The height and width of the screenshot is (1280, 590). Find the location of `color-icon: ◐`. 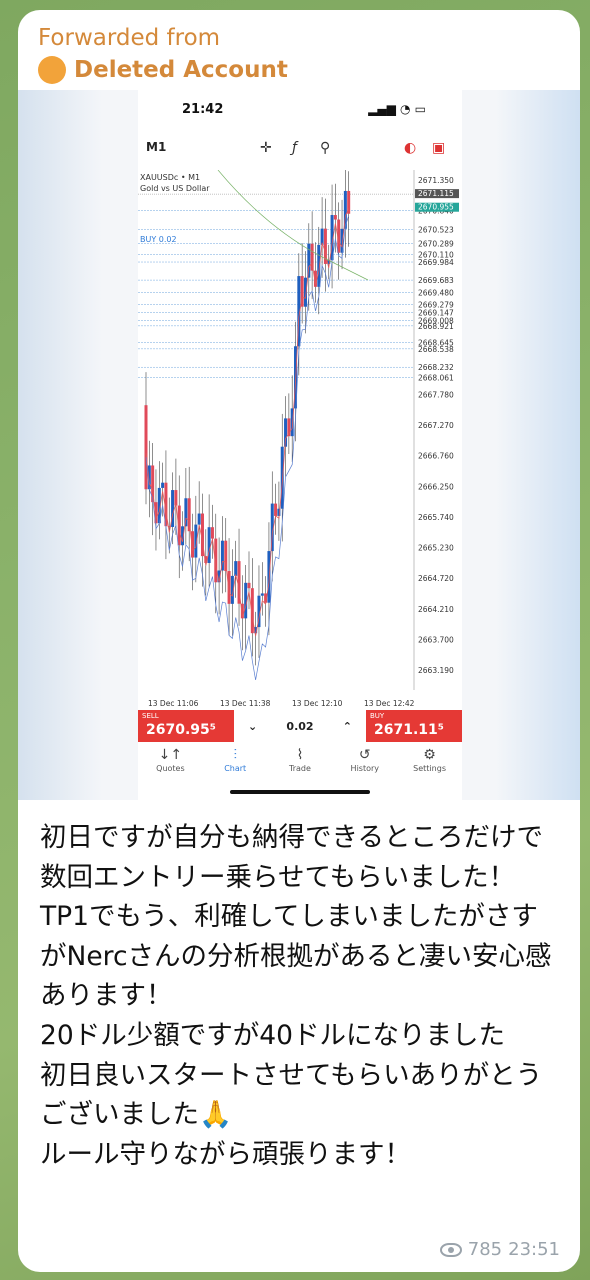

color-icon: ◐ is located at coordinates (410, 148).